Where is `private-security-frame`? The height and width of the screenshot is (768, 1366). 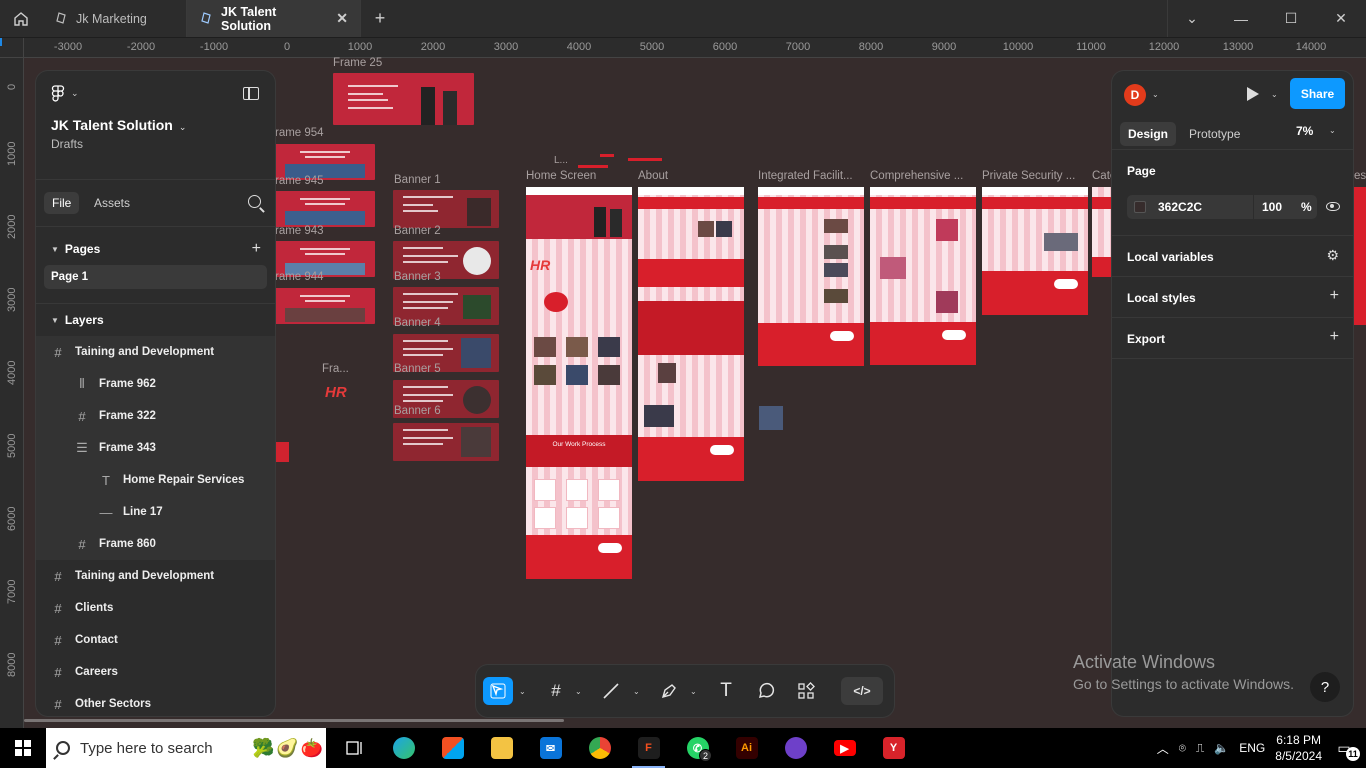
private-security-frame is located at coordinates (1035, 251).